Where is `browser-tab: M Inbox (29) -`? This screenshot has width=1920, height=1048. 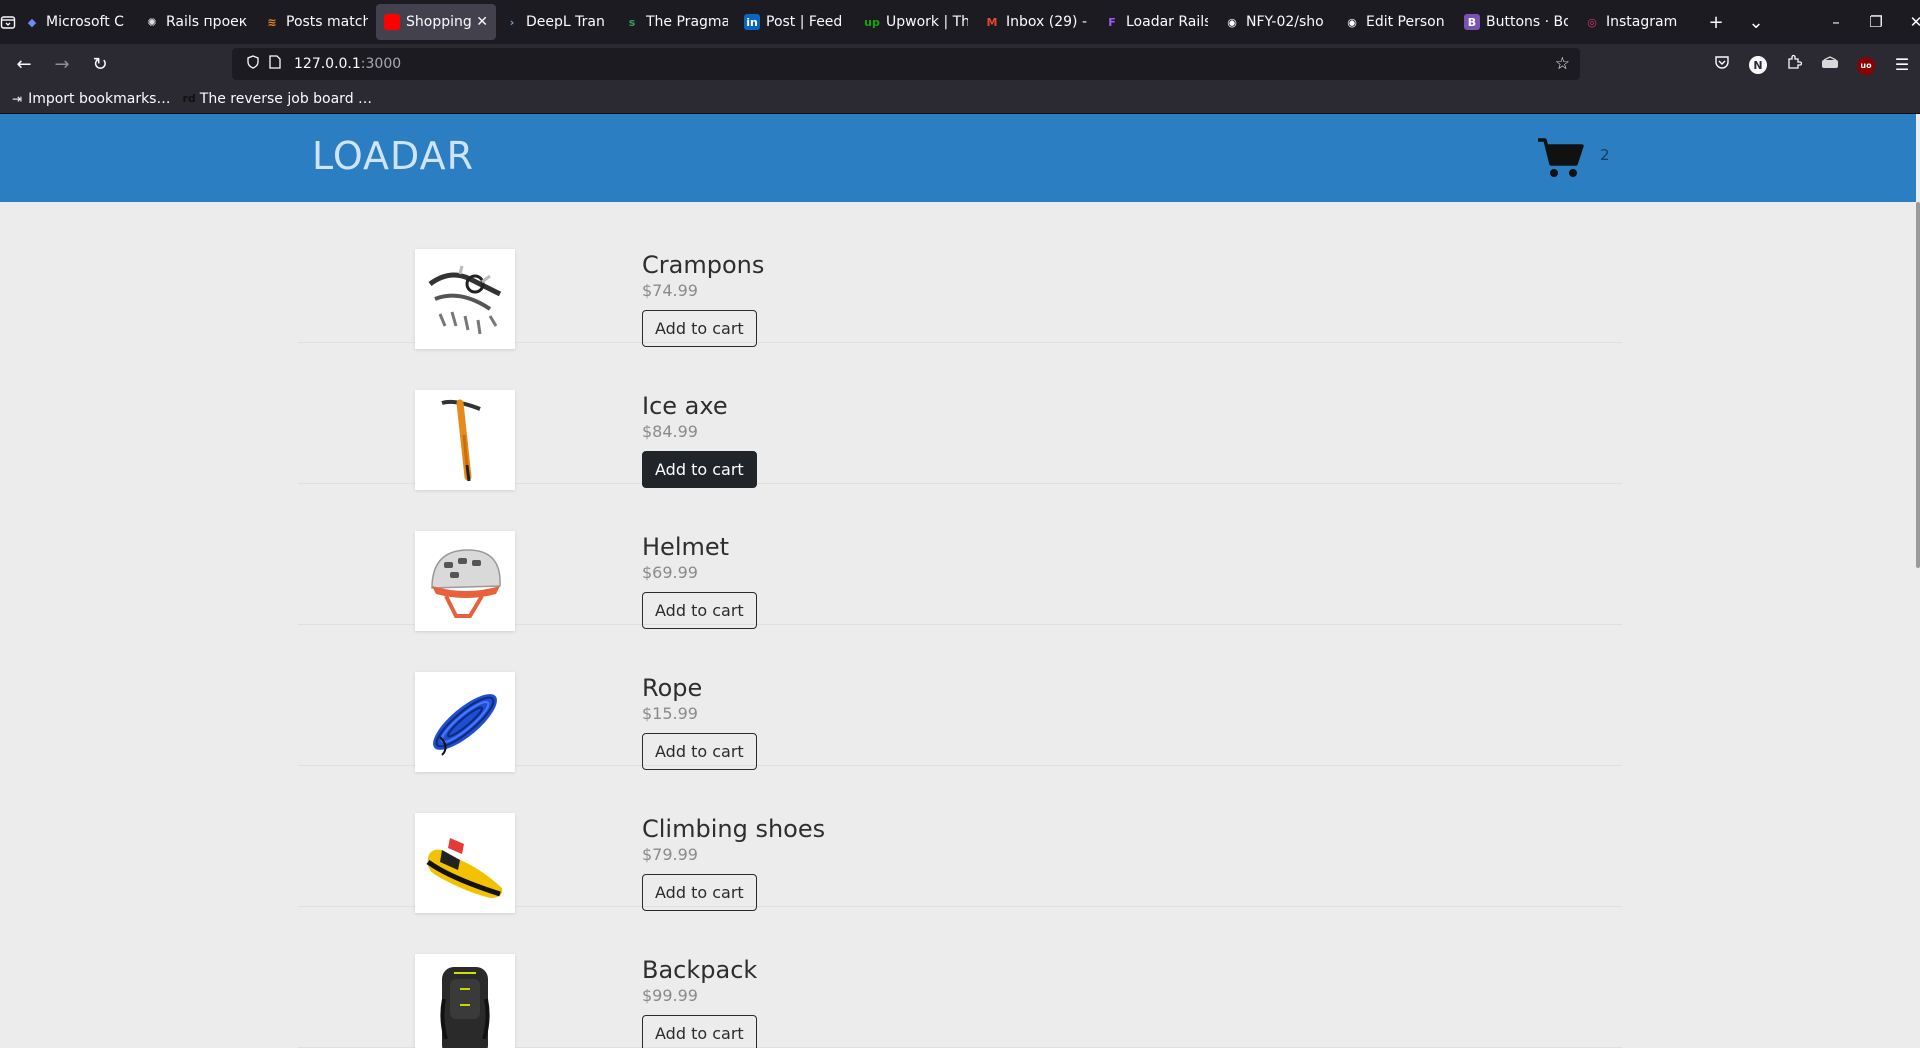
browser-tab: M Inbox (29) - is located at coordinates (1036, 22).